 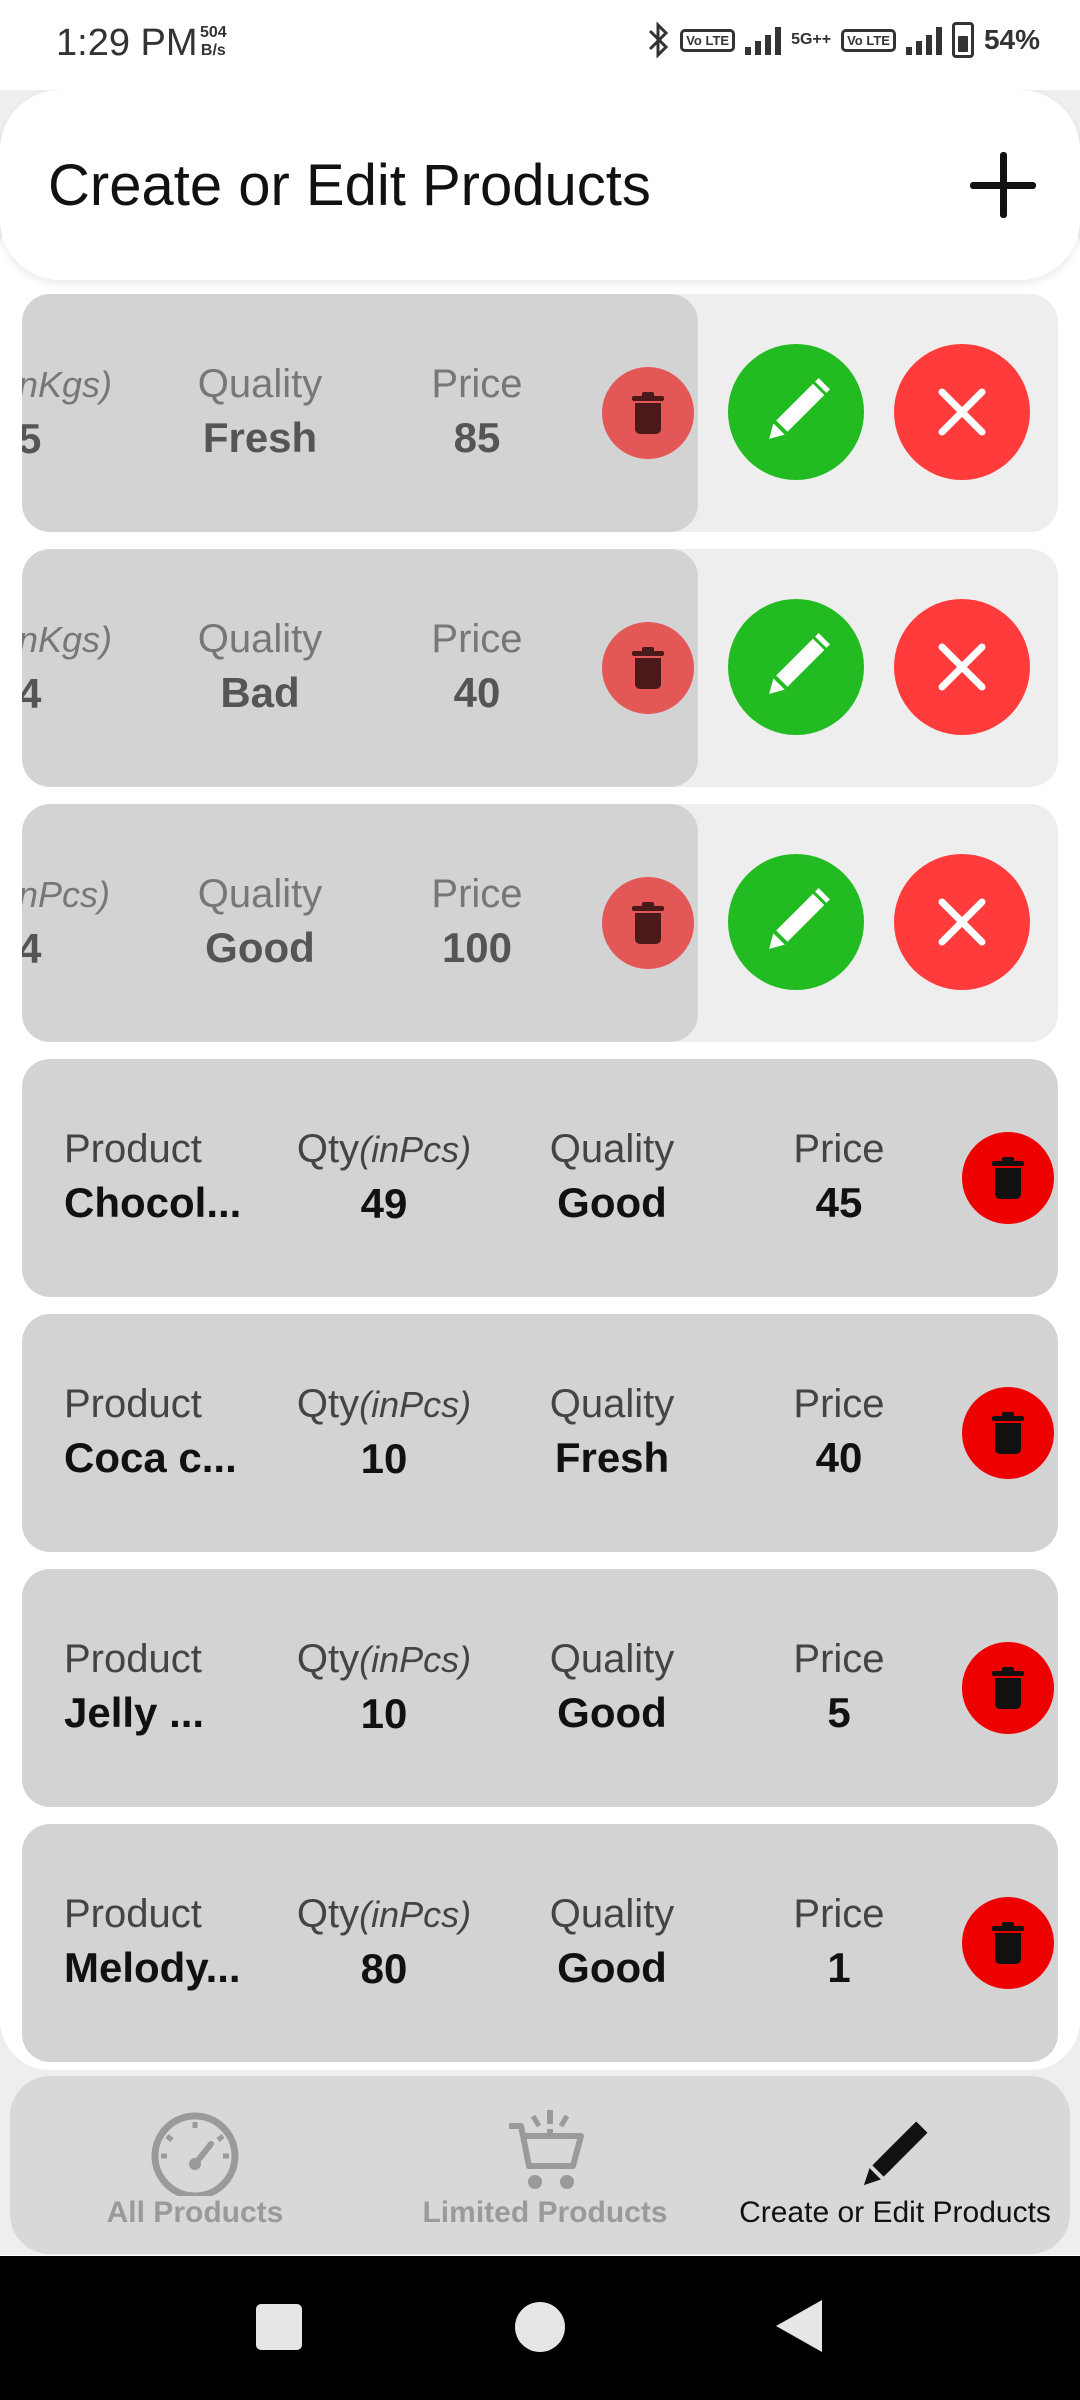 I want to click on quality-value: Bad, so click(x=260, y=692).